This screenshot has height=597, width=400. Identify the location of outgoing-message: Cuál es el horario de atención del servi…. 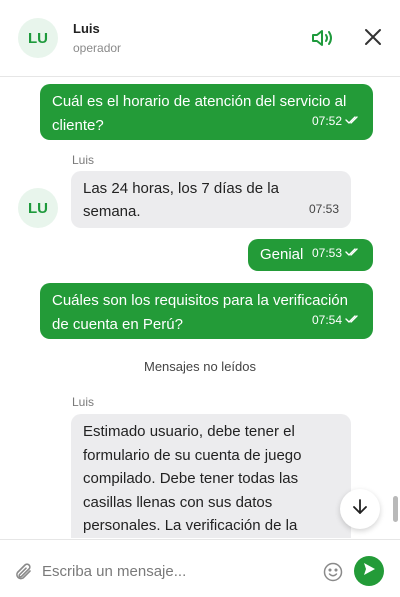
(206, 112).